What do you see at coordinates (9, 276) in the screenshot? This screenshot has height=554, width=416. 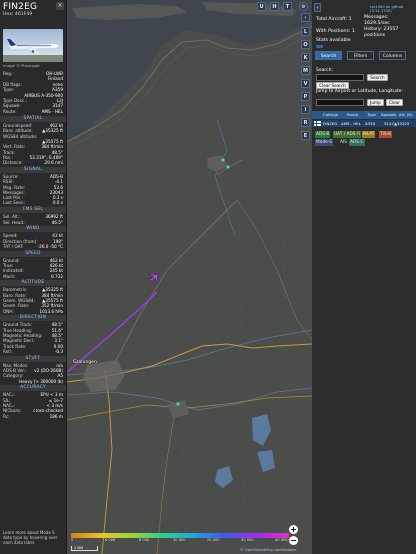 I see `field-label: Mach:` at bounding box center [9, 276].